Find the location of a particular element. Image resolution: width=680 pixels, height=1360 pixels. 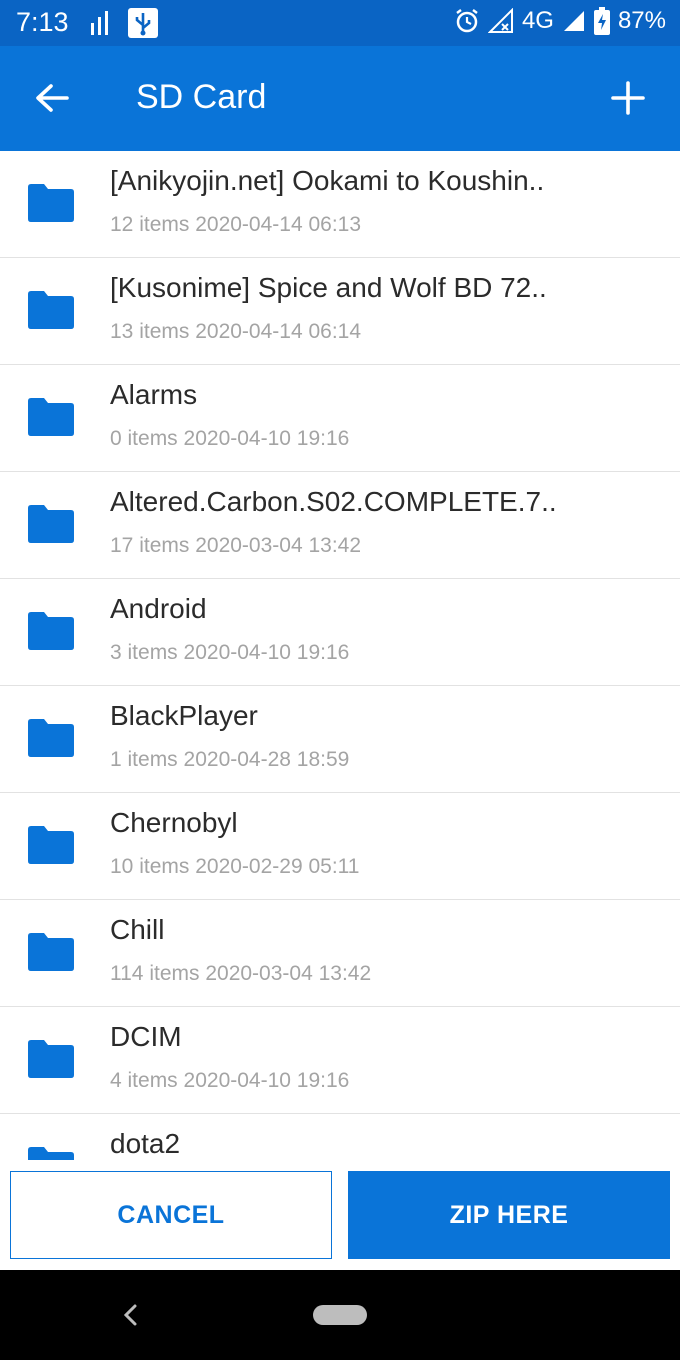

folder-meta: 4 items 2020-04-10 19:16 is located at coordinates (229, 1081).